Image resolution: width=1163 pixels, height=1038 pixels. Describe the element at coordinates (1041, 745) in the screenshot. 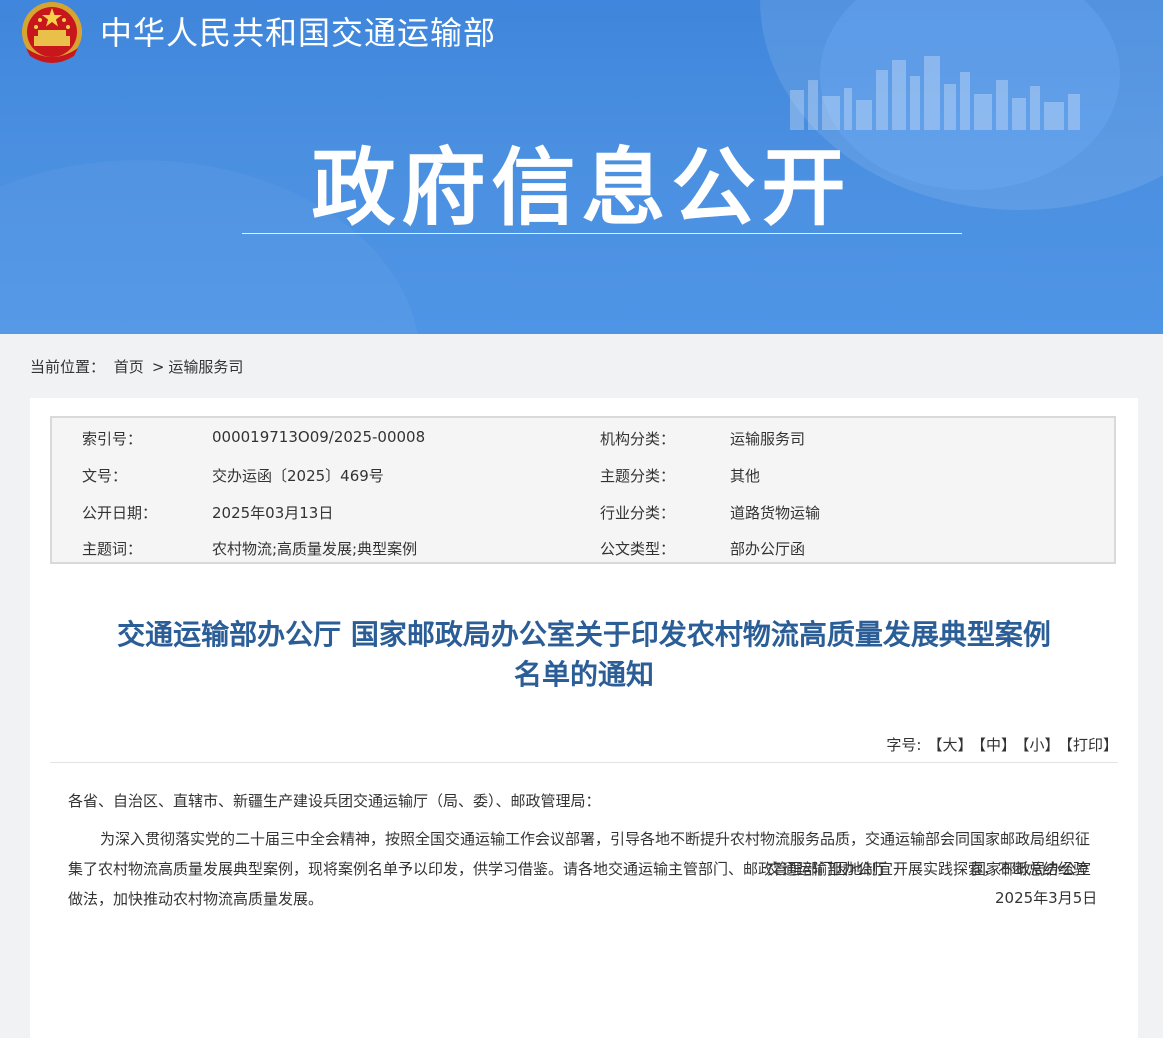

I see `font-small-button: 【小】` at that location.